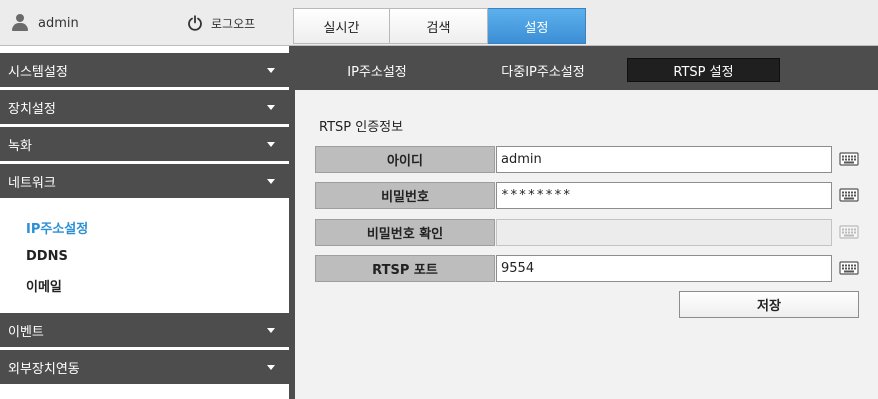 This screenshot has width=878, height=399. Describe the element at coordinates (32, 183) in the screenshot. I see `sidebar-group-label: 네트워크` at that location.